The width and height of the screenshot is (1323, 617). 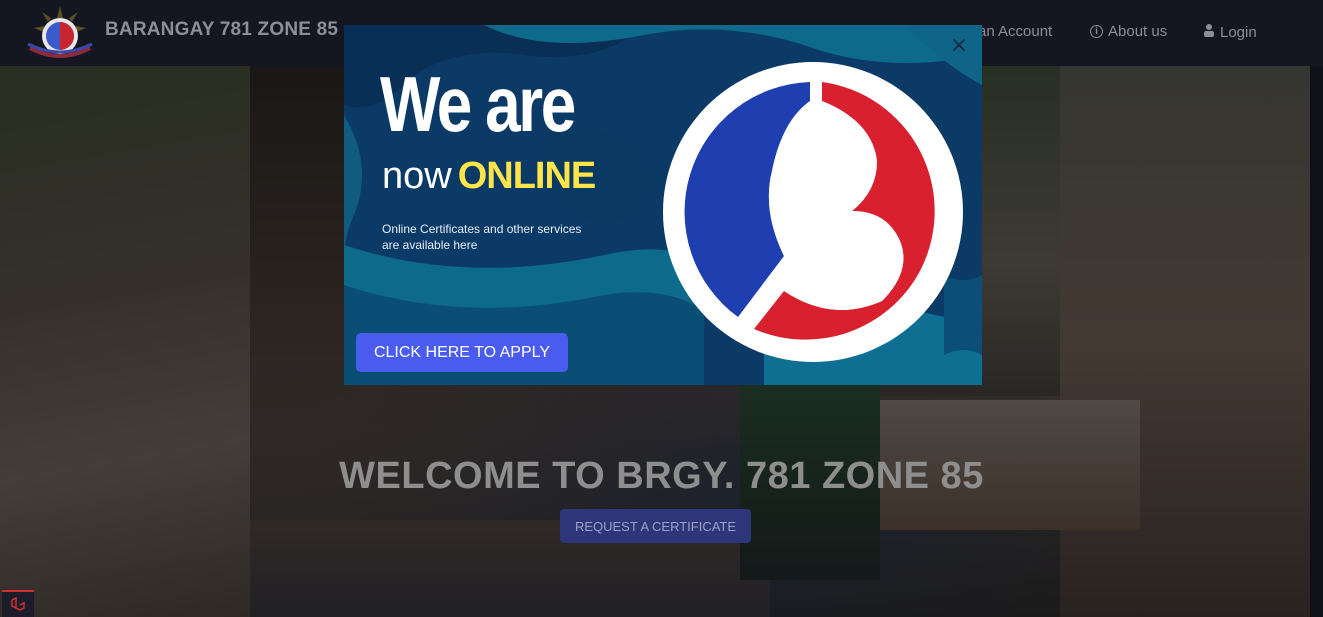 What do you see at coordinates (462, 352) in the screenshot?
I see `apply-button: CLICK HERE TO APPLY` at bounding box center [462, 352].